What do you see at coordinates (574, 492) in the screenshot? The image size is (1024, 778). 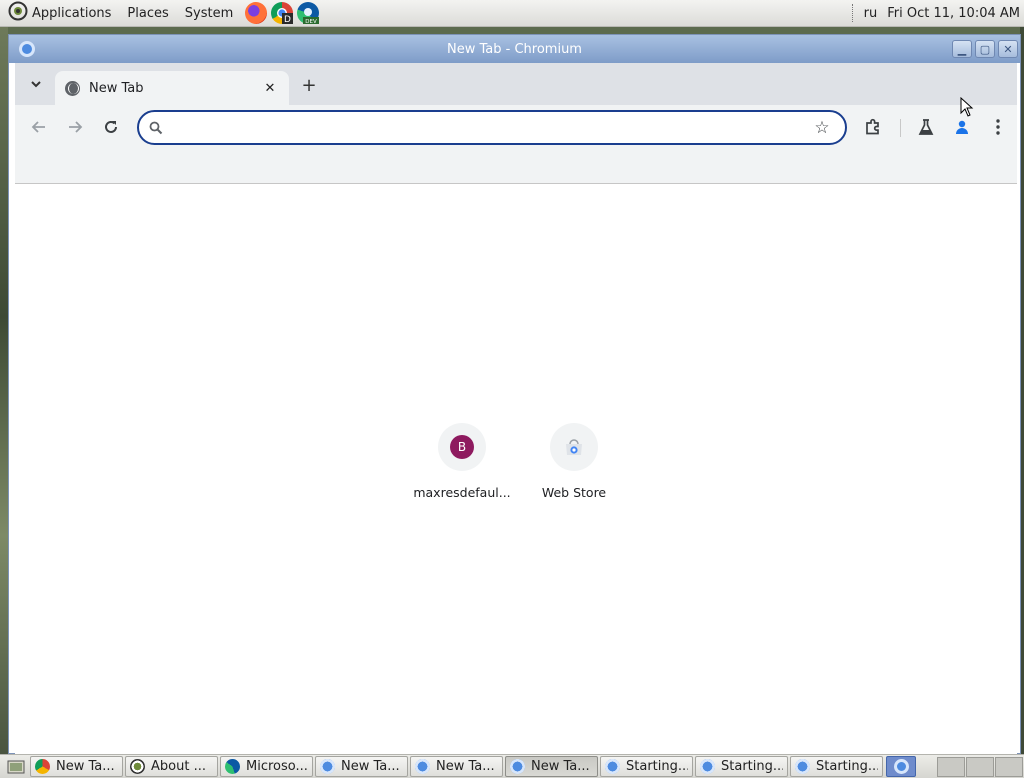 I see `shortcut-title: Web Store` at bounding box center [574, 492].